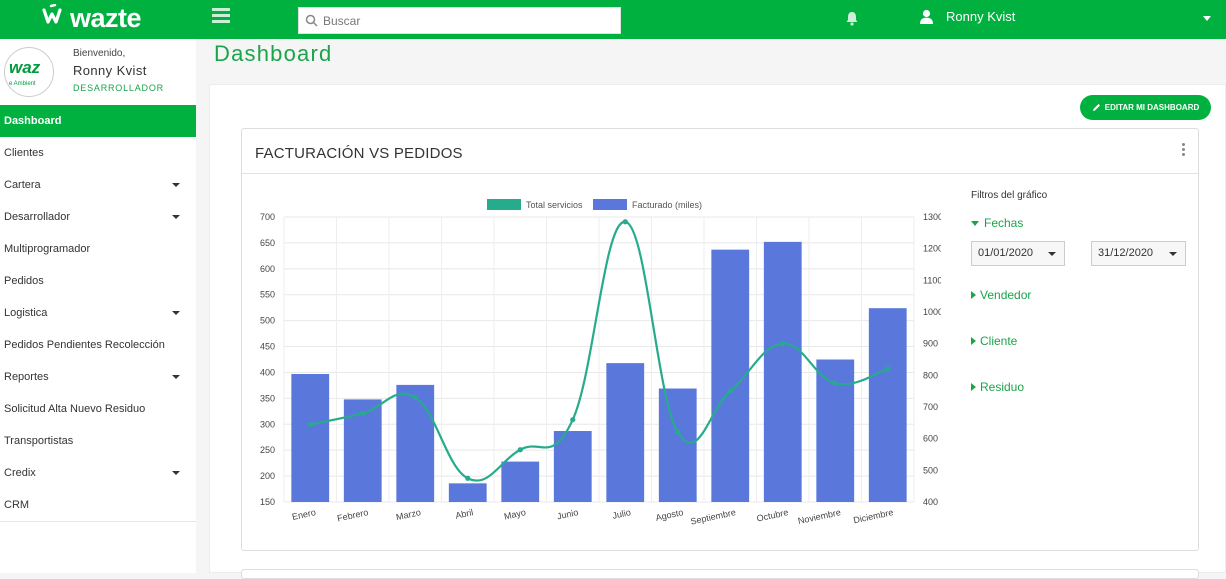  Describe the element at coordinates (26, 377) in the screenshot. I see `sidebar-item-label: Reportes` at that location.